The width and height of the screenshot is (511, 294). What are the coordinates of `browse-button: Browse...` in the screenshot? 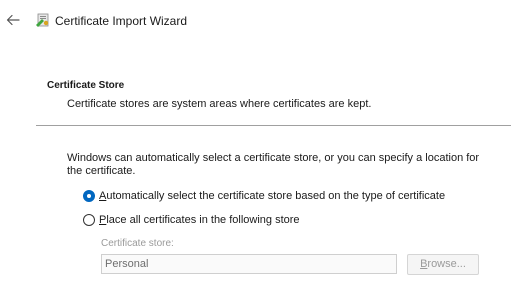 It's located at (443, 264).